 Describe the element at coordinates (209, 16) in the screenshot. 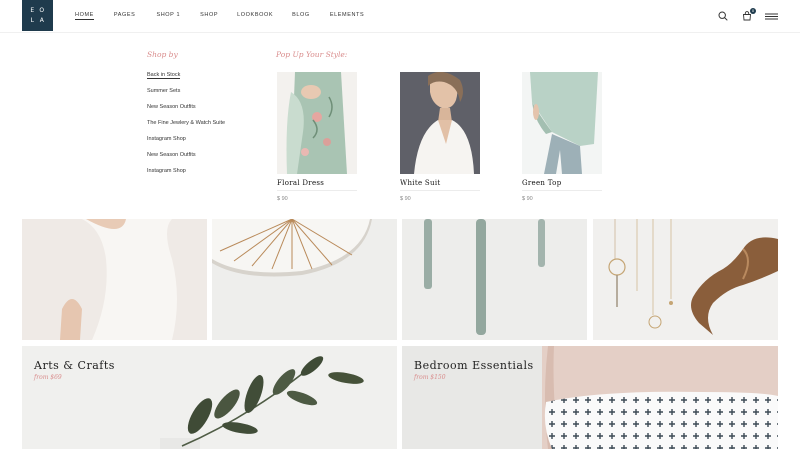

I see `nav-shop: Shop` at that location.